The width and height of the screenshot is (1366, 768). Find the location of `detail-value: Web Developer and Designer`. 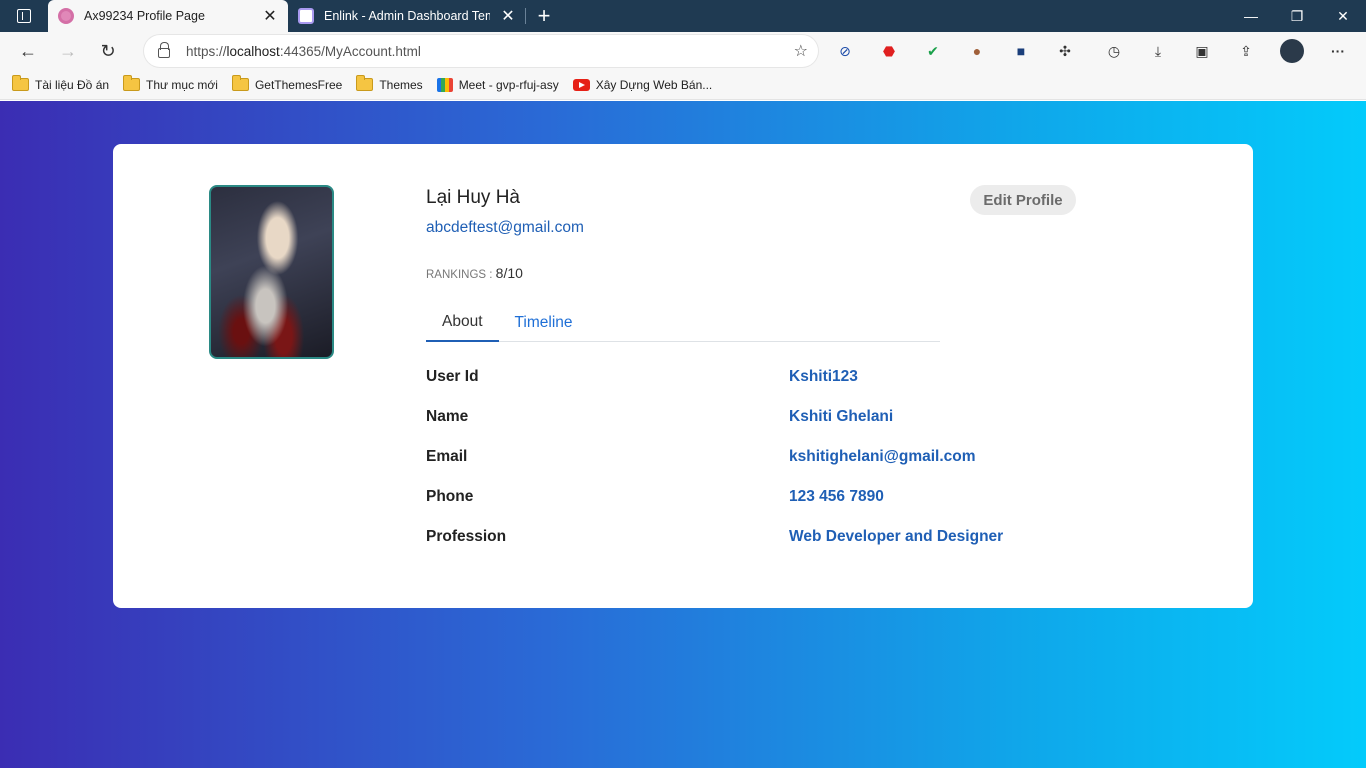

detail-value: Web Developer and Designer is located at coordinates (896, 536).